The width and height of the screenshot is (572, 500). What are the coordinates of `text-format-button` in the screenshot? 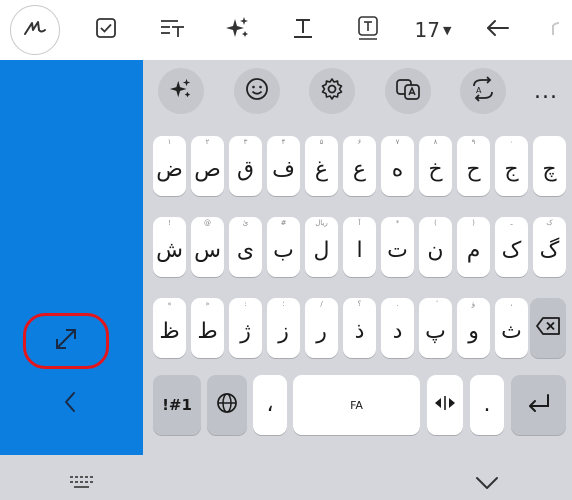 It's located at (172, 30).